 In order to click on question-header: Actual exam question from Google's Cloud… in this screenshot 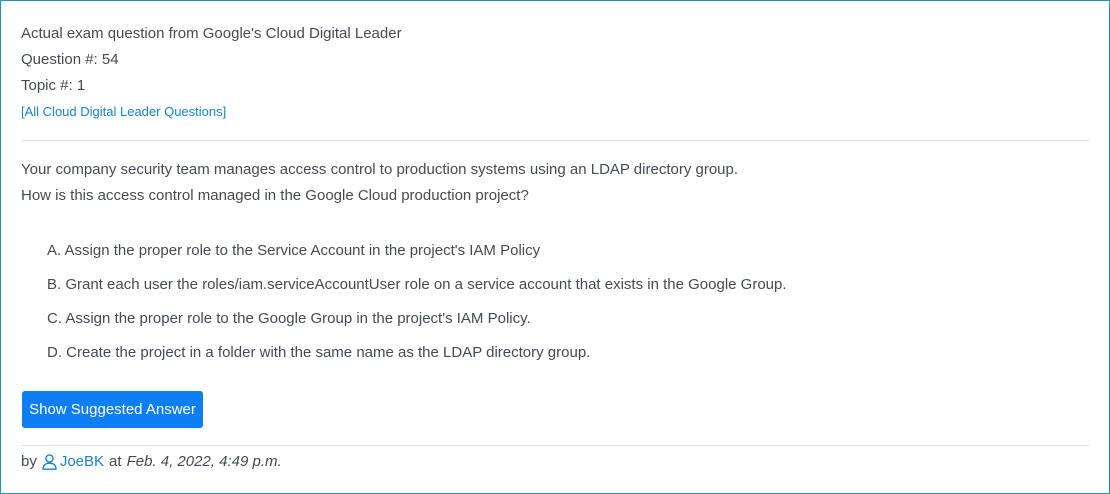, I will do `click(211, 73)`.